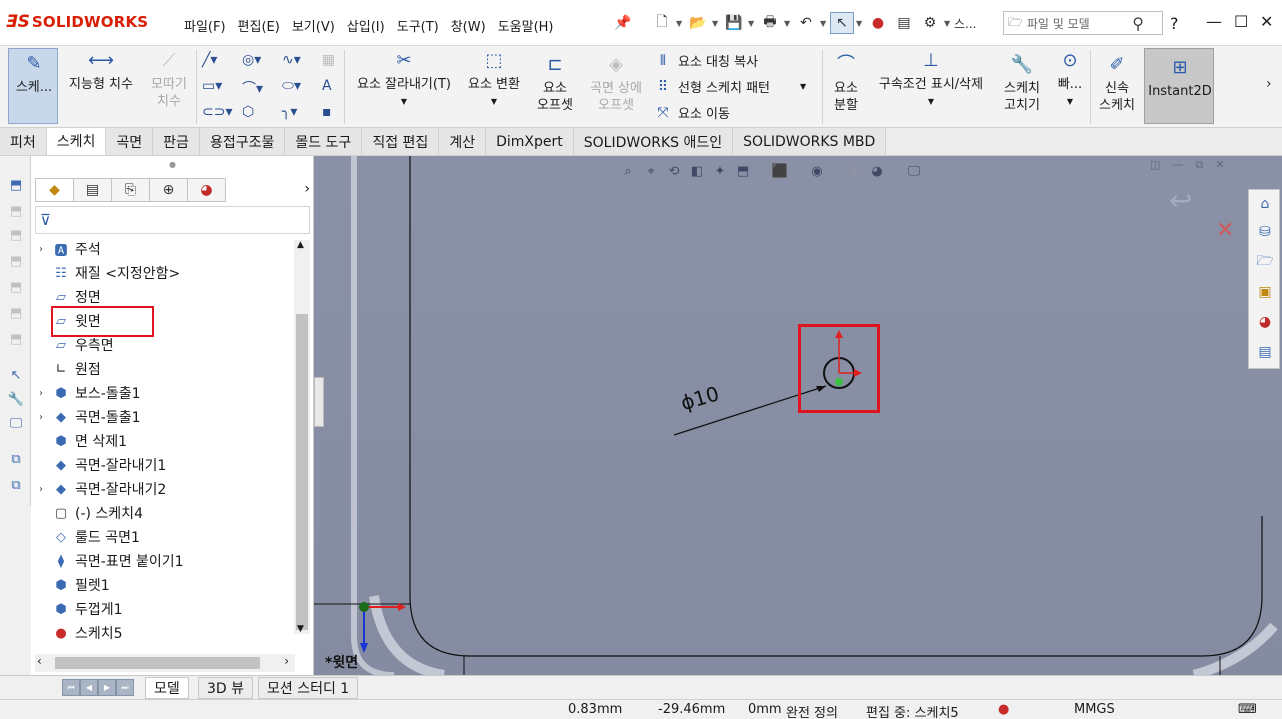 The height and width of the screenshot is (719, 1282). I want to click on tab-dimxpert: DimXpert, so click(530, 141).